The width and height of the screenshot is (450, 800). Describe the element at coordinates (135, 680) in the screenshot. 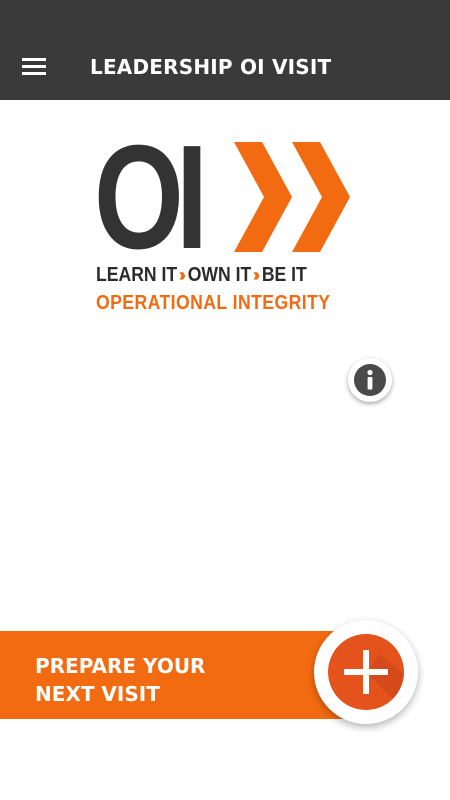

I see `prepare-visit-label: PREPARE YOUR NEXT VISIT` at that location.